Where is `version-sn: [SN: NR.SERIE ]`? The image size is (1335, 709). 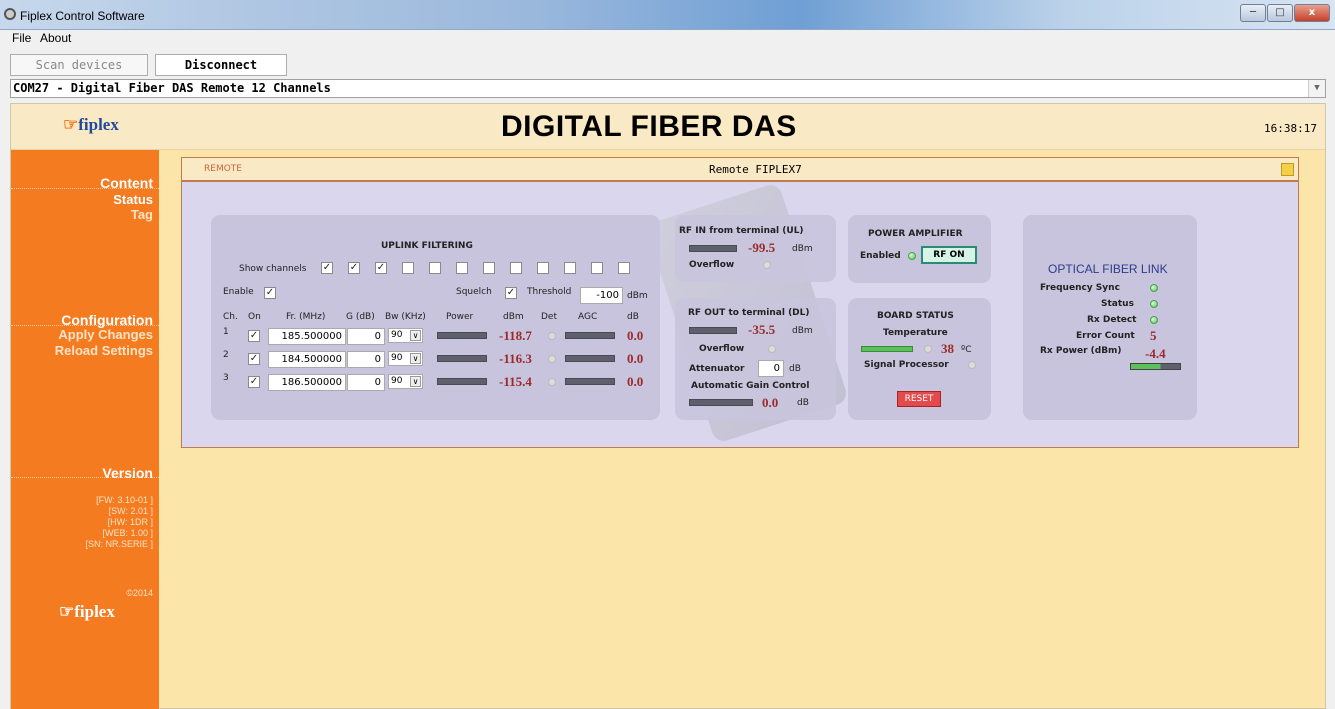 version-sn: [SN: NR.SERIE ] is located at coordinates (119, 544).